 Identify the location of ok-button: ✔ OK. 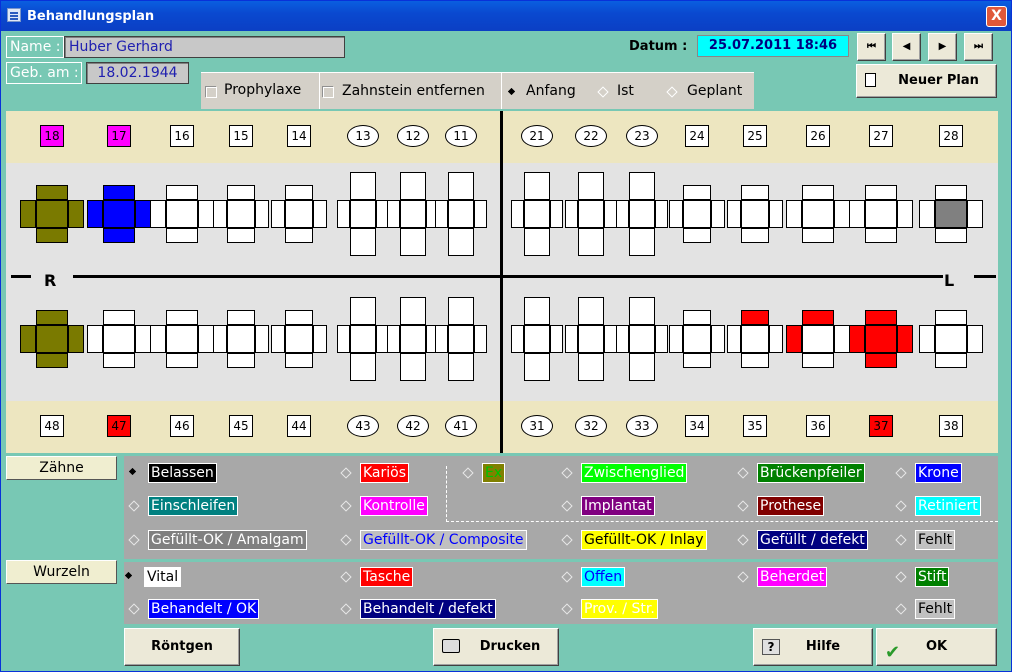
(936, 647).